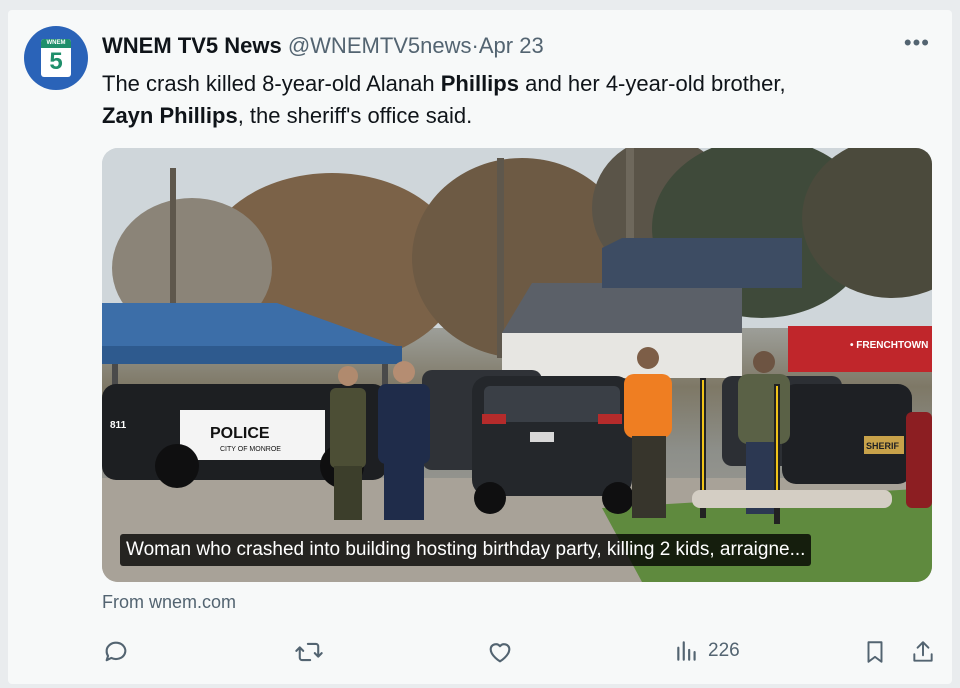 This screenshot has width=960, height=688. I want to click on author-handle: @WNEMTV5news, so click(380, 45).